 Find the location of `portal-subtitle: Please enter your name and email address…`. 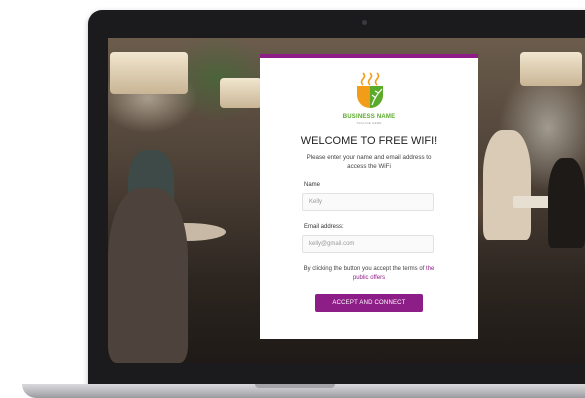

portal-subtitle: Please enter your name and email address… is located at coordinates (369, 162).